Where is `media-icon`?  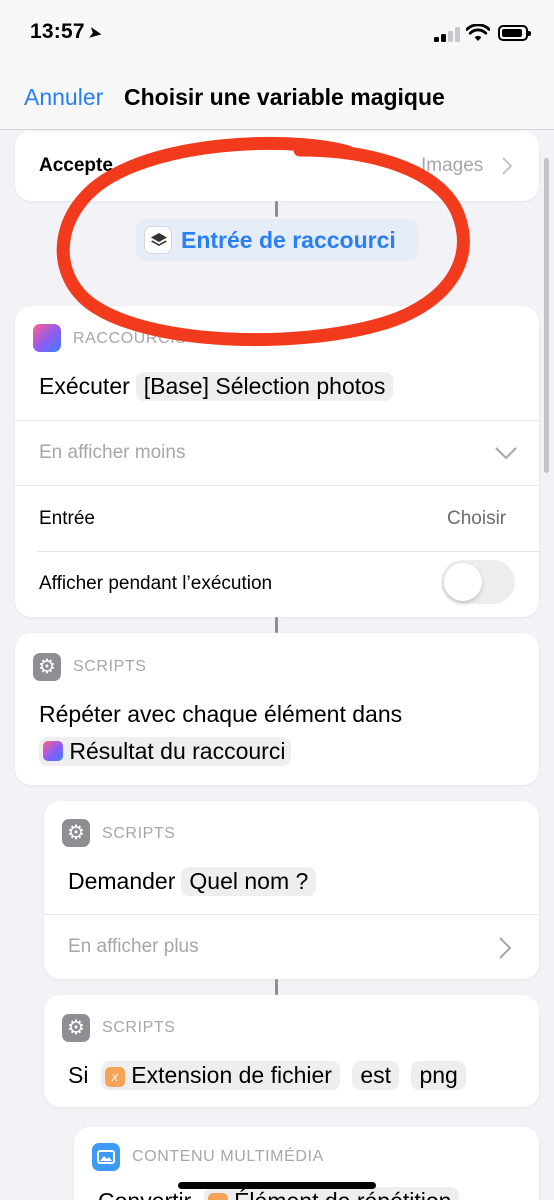
media-icon is located at coordinates (106, 1157).